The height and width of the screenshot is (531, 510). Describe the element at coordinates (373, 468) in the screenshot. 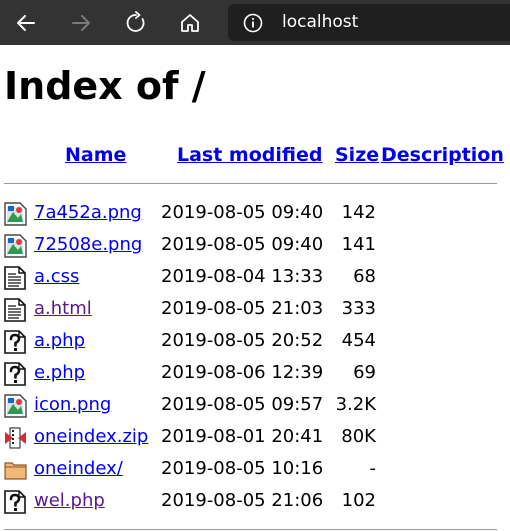

I see `size-cell: -` at that location.